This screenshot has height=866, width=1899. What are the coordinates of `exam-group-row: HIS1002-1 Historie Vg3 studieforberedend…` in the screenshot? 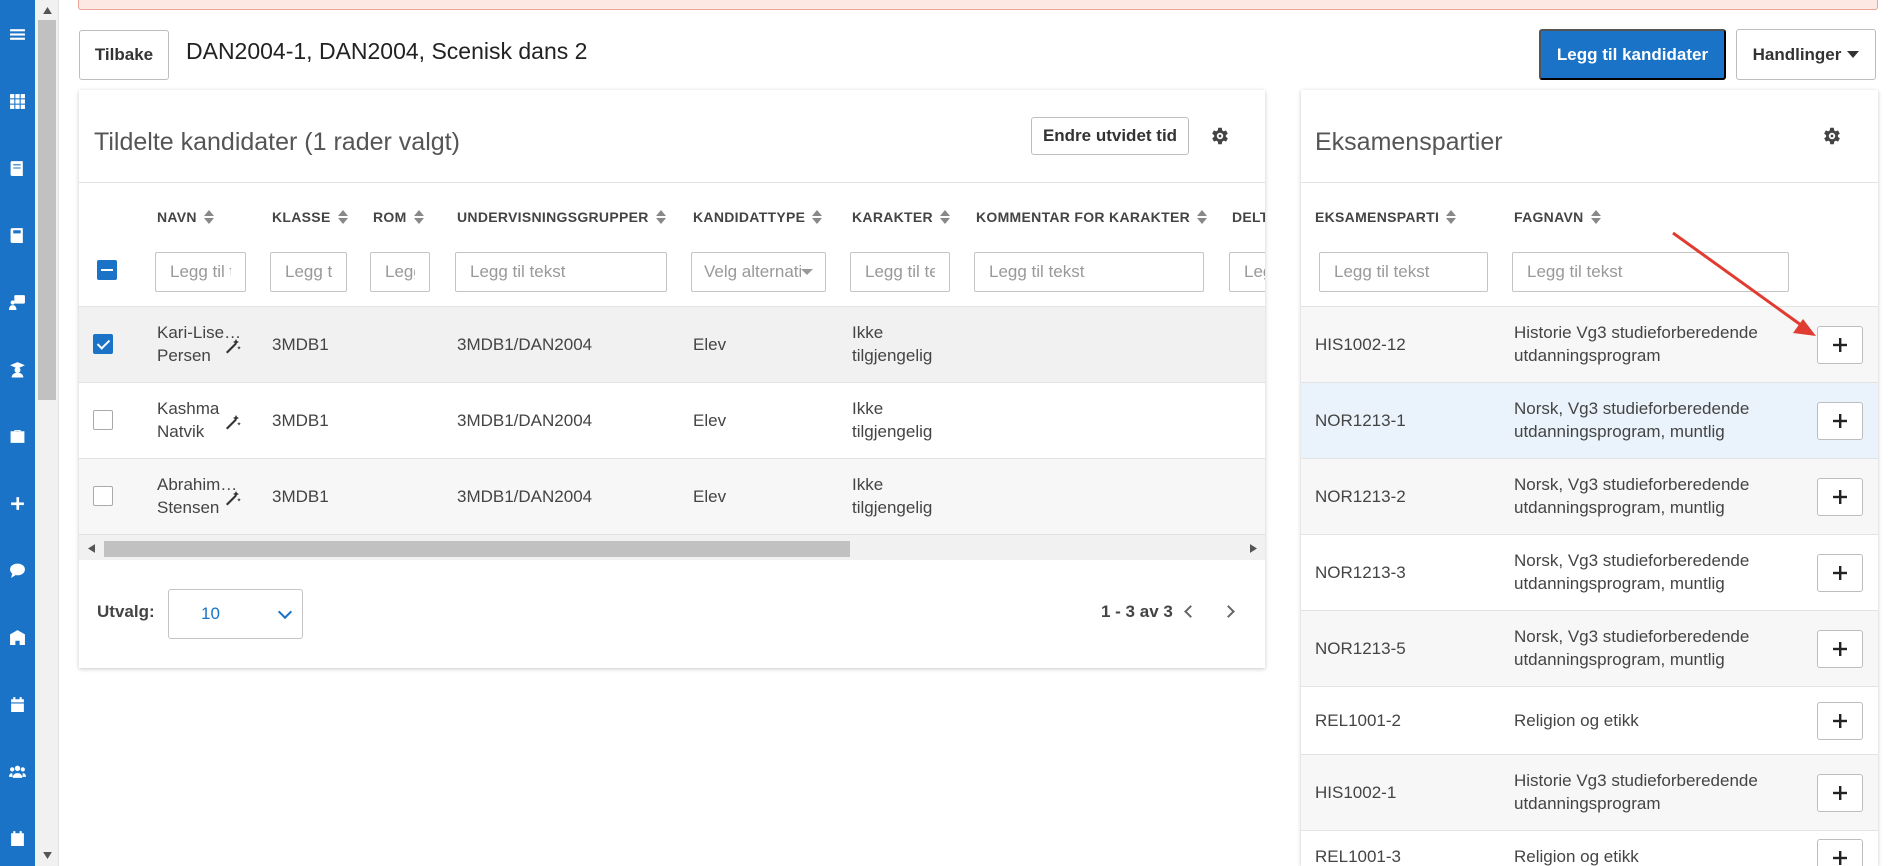 It's located at (1589, 792).